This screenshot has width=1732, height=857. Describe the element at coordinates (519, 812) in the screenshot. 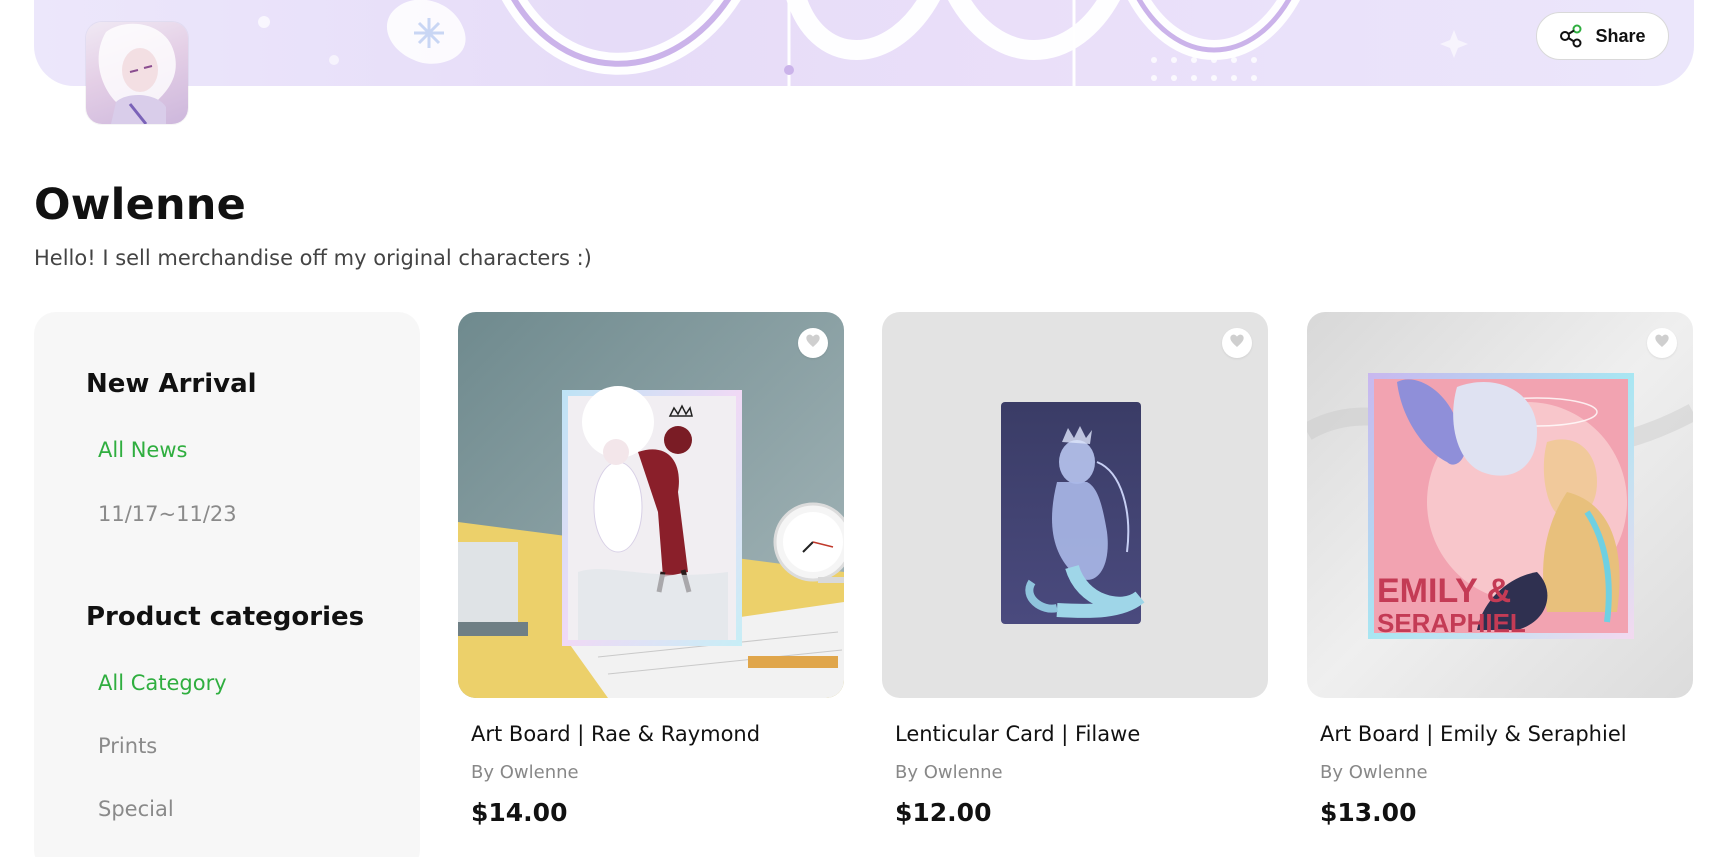

I see `product-price: $14.00` at that location.